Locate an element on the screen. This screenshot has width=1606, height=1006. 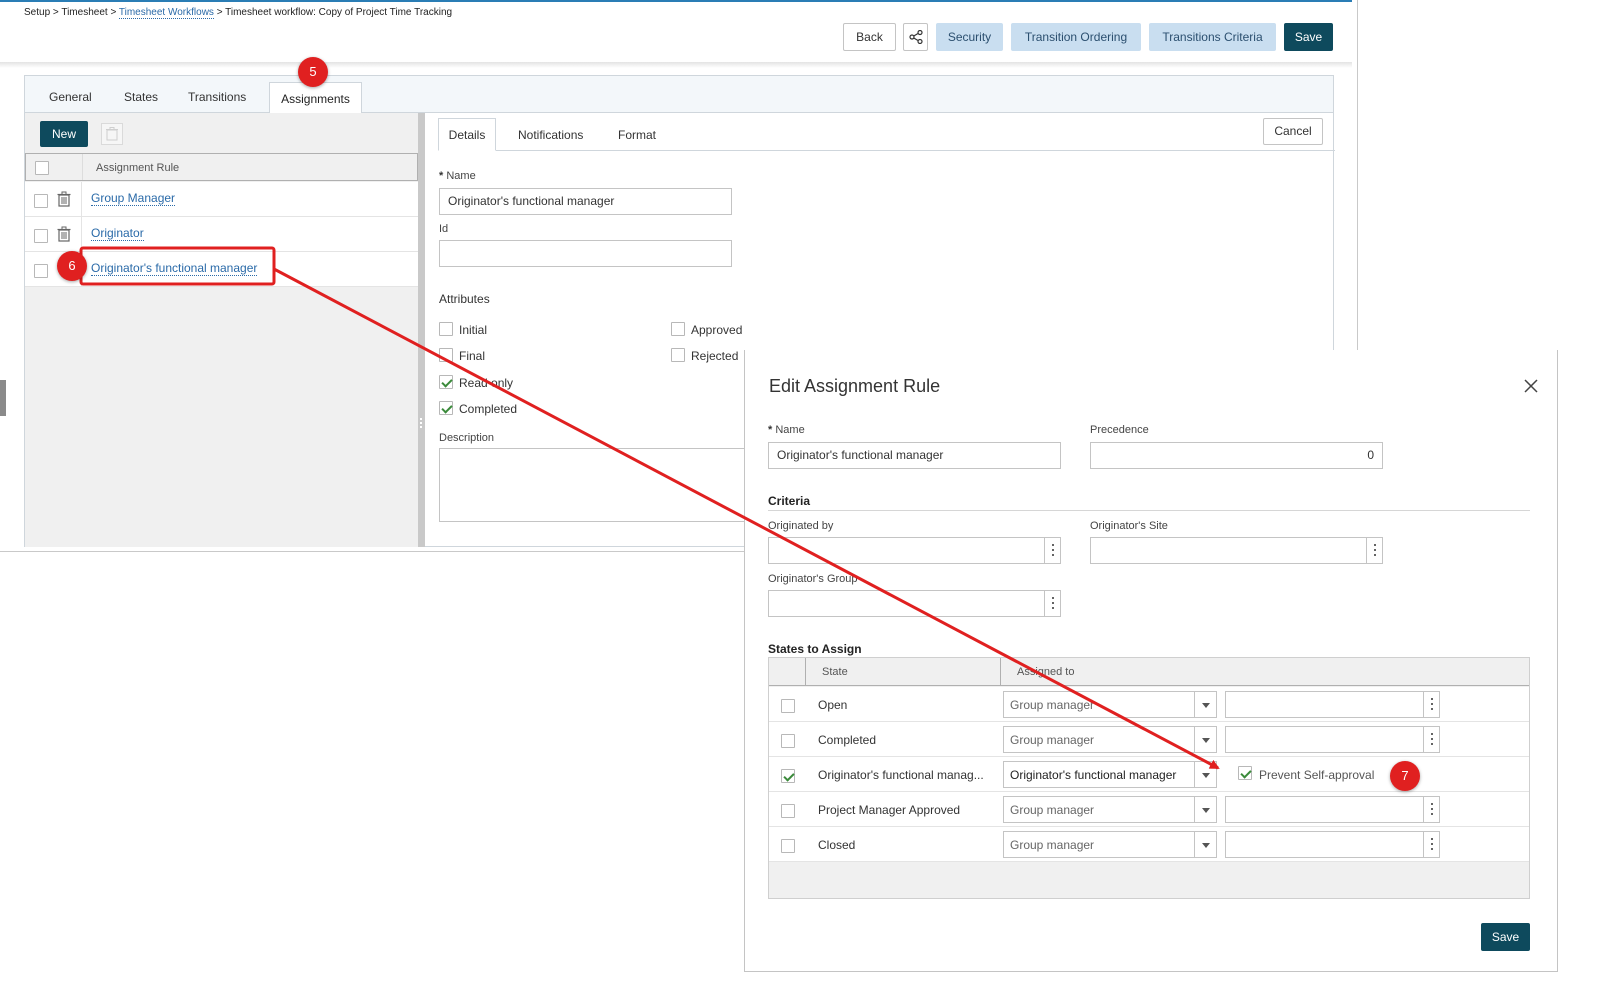
cancel-button: Cancel is located at coordinates (1293, 131).